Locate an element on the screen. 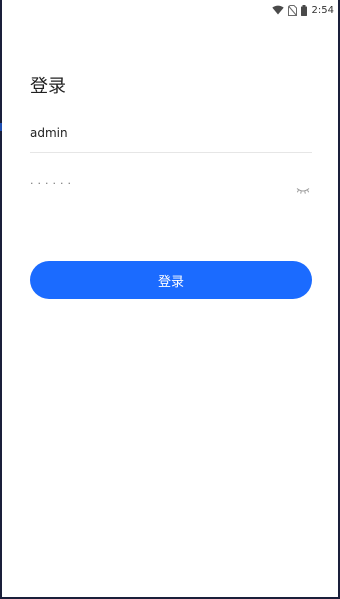  battery-icon is located at coordinates (303, 10).